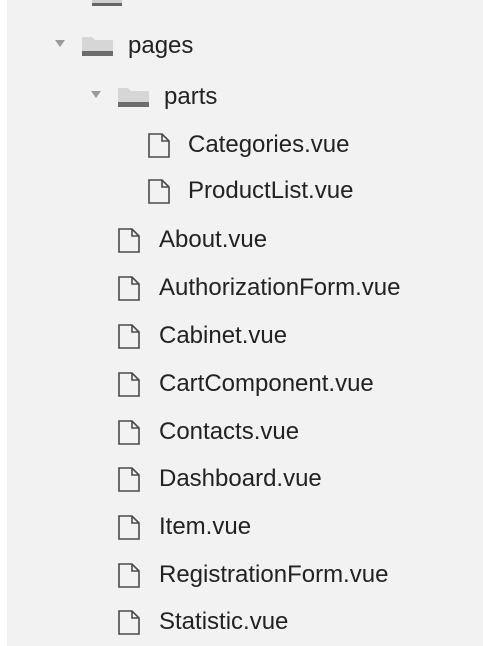  I want to click on tree-file-contacts: Contacts.vue, so click(245, 432).